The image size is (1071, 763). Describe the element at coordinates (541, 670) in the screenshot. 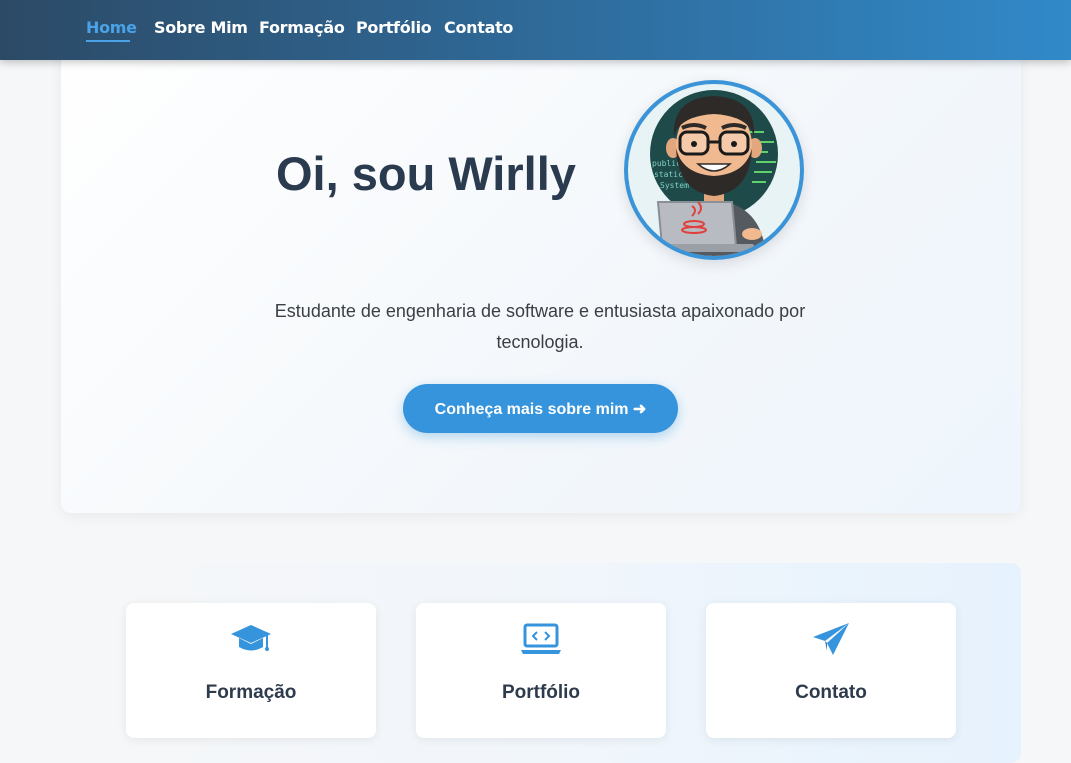

I see `card-portfolio: Portfólio` at that location.